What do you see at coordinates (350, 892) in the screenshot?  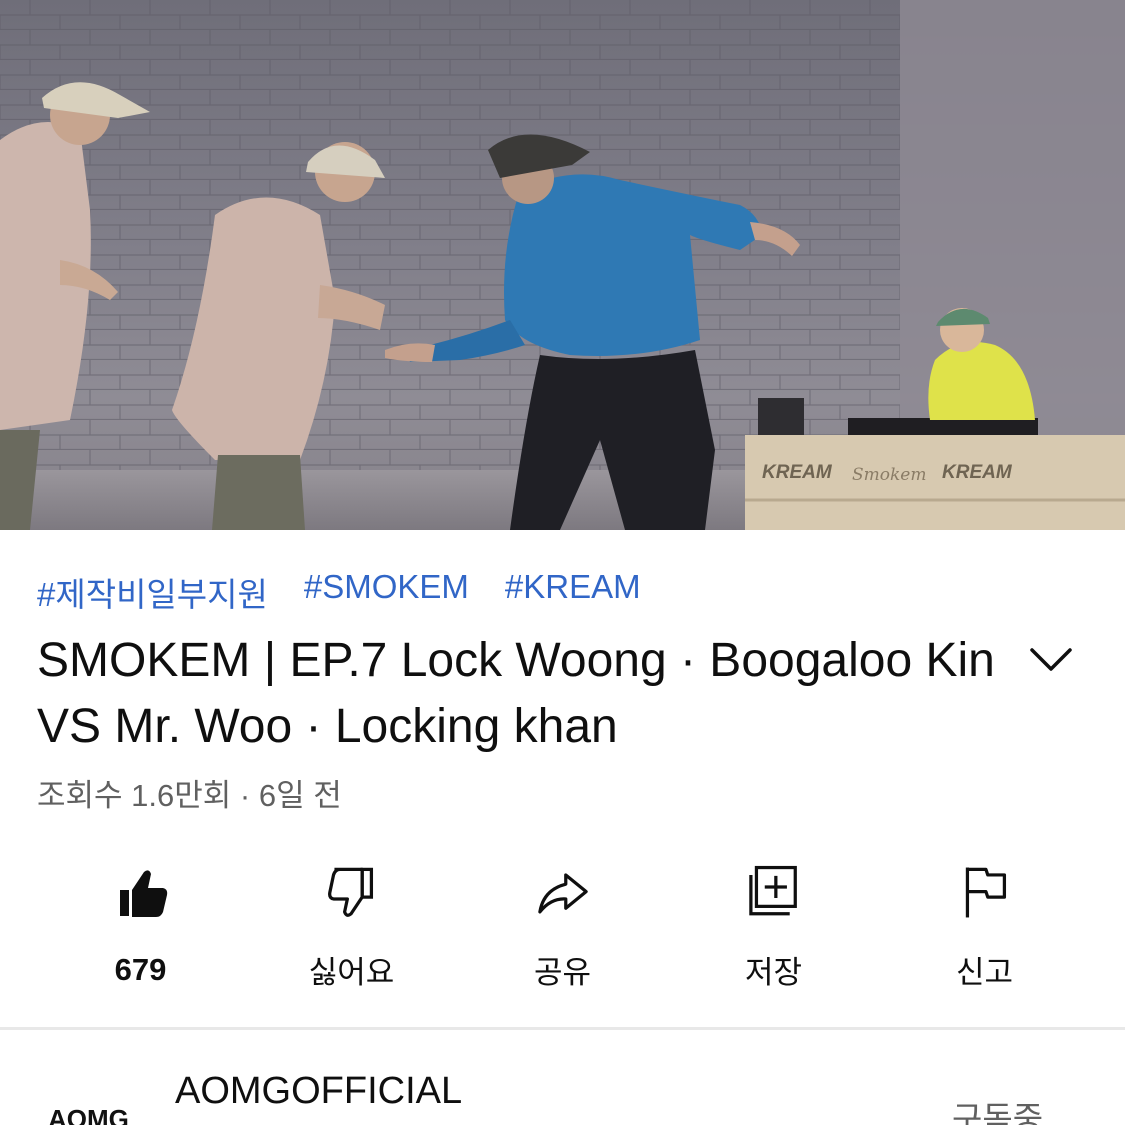 I see `thumbs-down-icon` at bounding box center [350, 892].